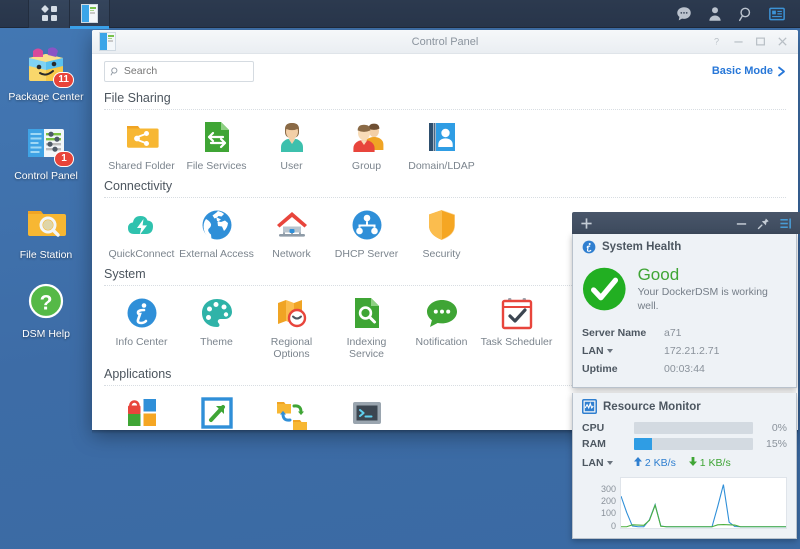 Image resolution: width=800 pixels, height=549 pixels. I want to click on cpu-label: CPU, so click(593, 428).